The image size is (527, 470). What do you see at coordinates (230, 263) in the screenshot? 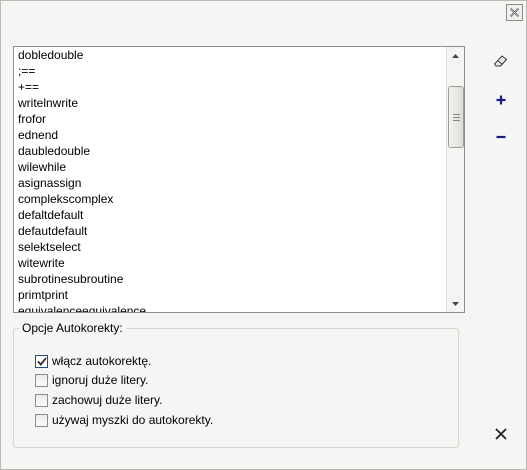
I see `list-item: witewrite` at bounding box center [230, 263].